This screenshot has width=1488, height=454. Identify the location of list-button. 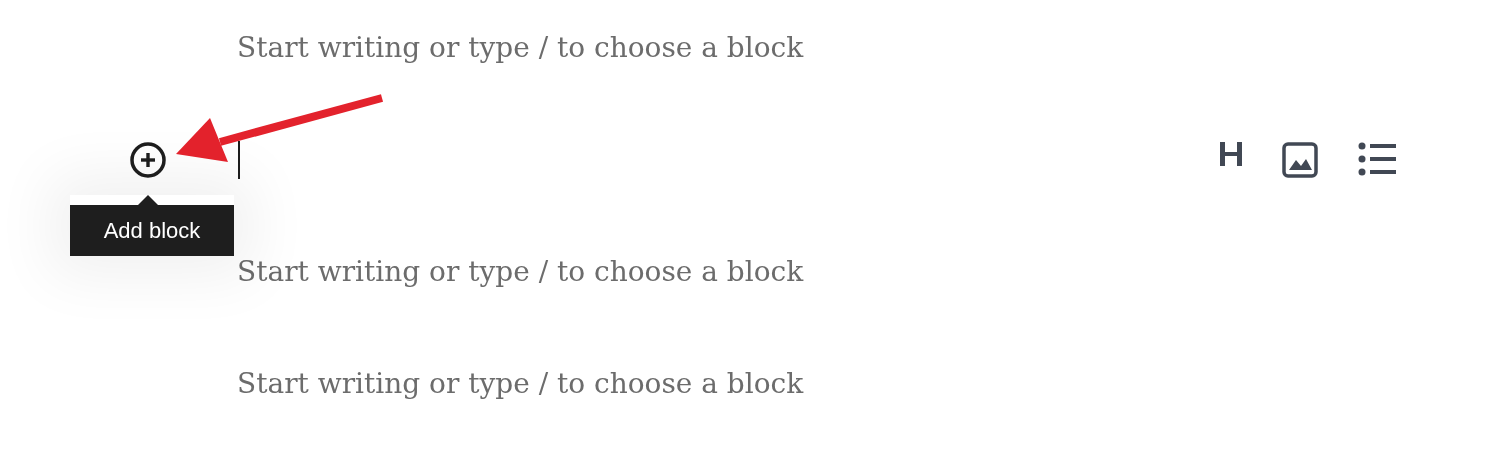
(1377, 160).